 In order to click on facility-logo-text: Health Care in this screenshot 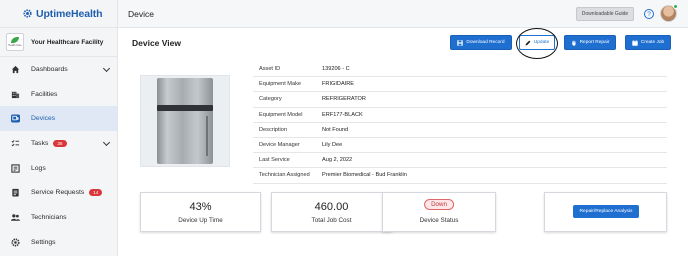, I will do `click(15, 45)`.